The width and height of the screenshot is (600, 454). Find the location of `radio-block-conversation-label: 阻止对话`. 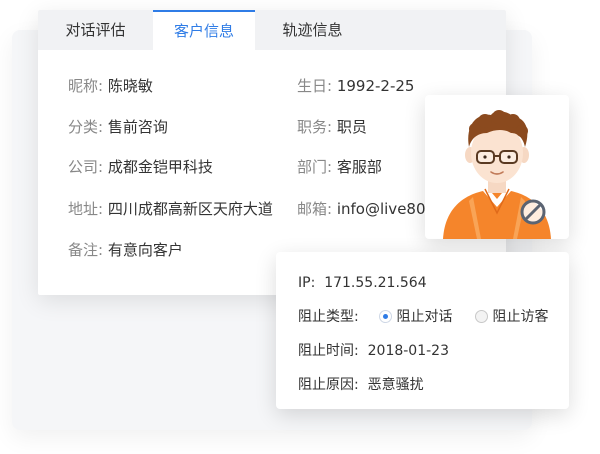

radio-block-conversation-label: 阻止对话 is located at coordinates (424, 317).